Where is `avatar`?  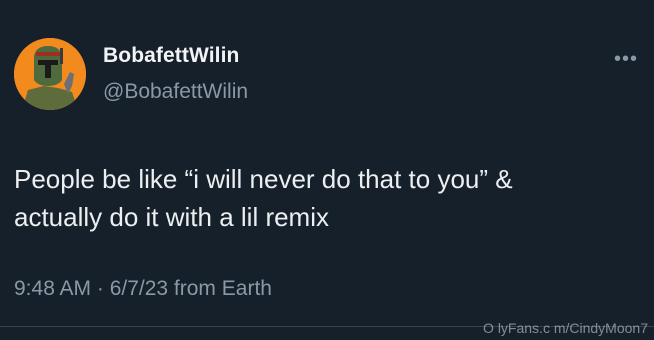 avatar is located at coordinates (50, 74).